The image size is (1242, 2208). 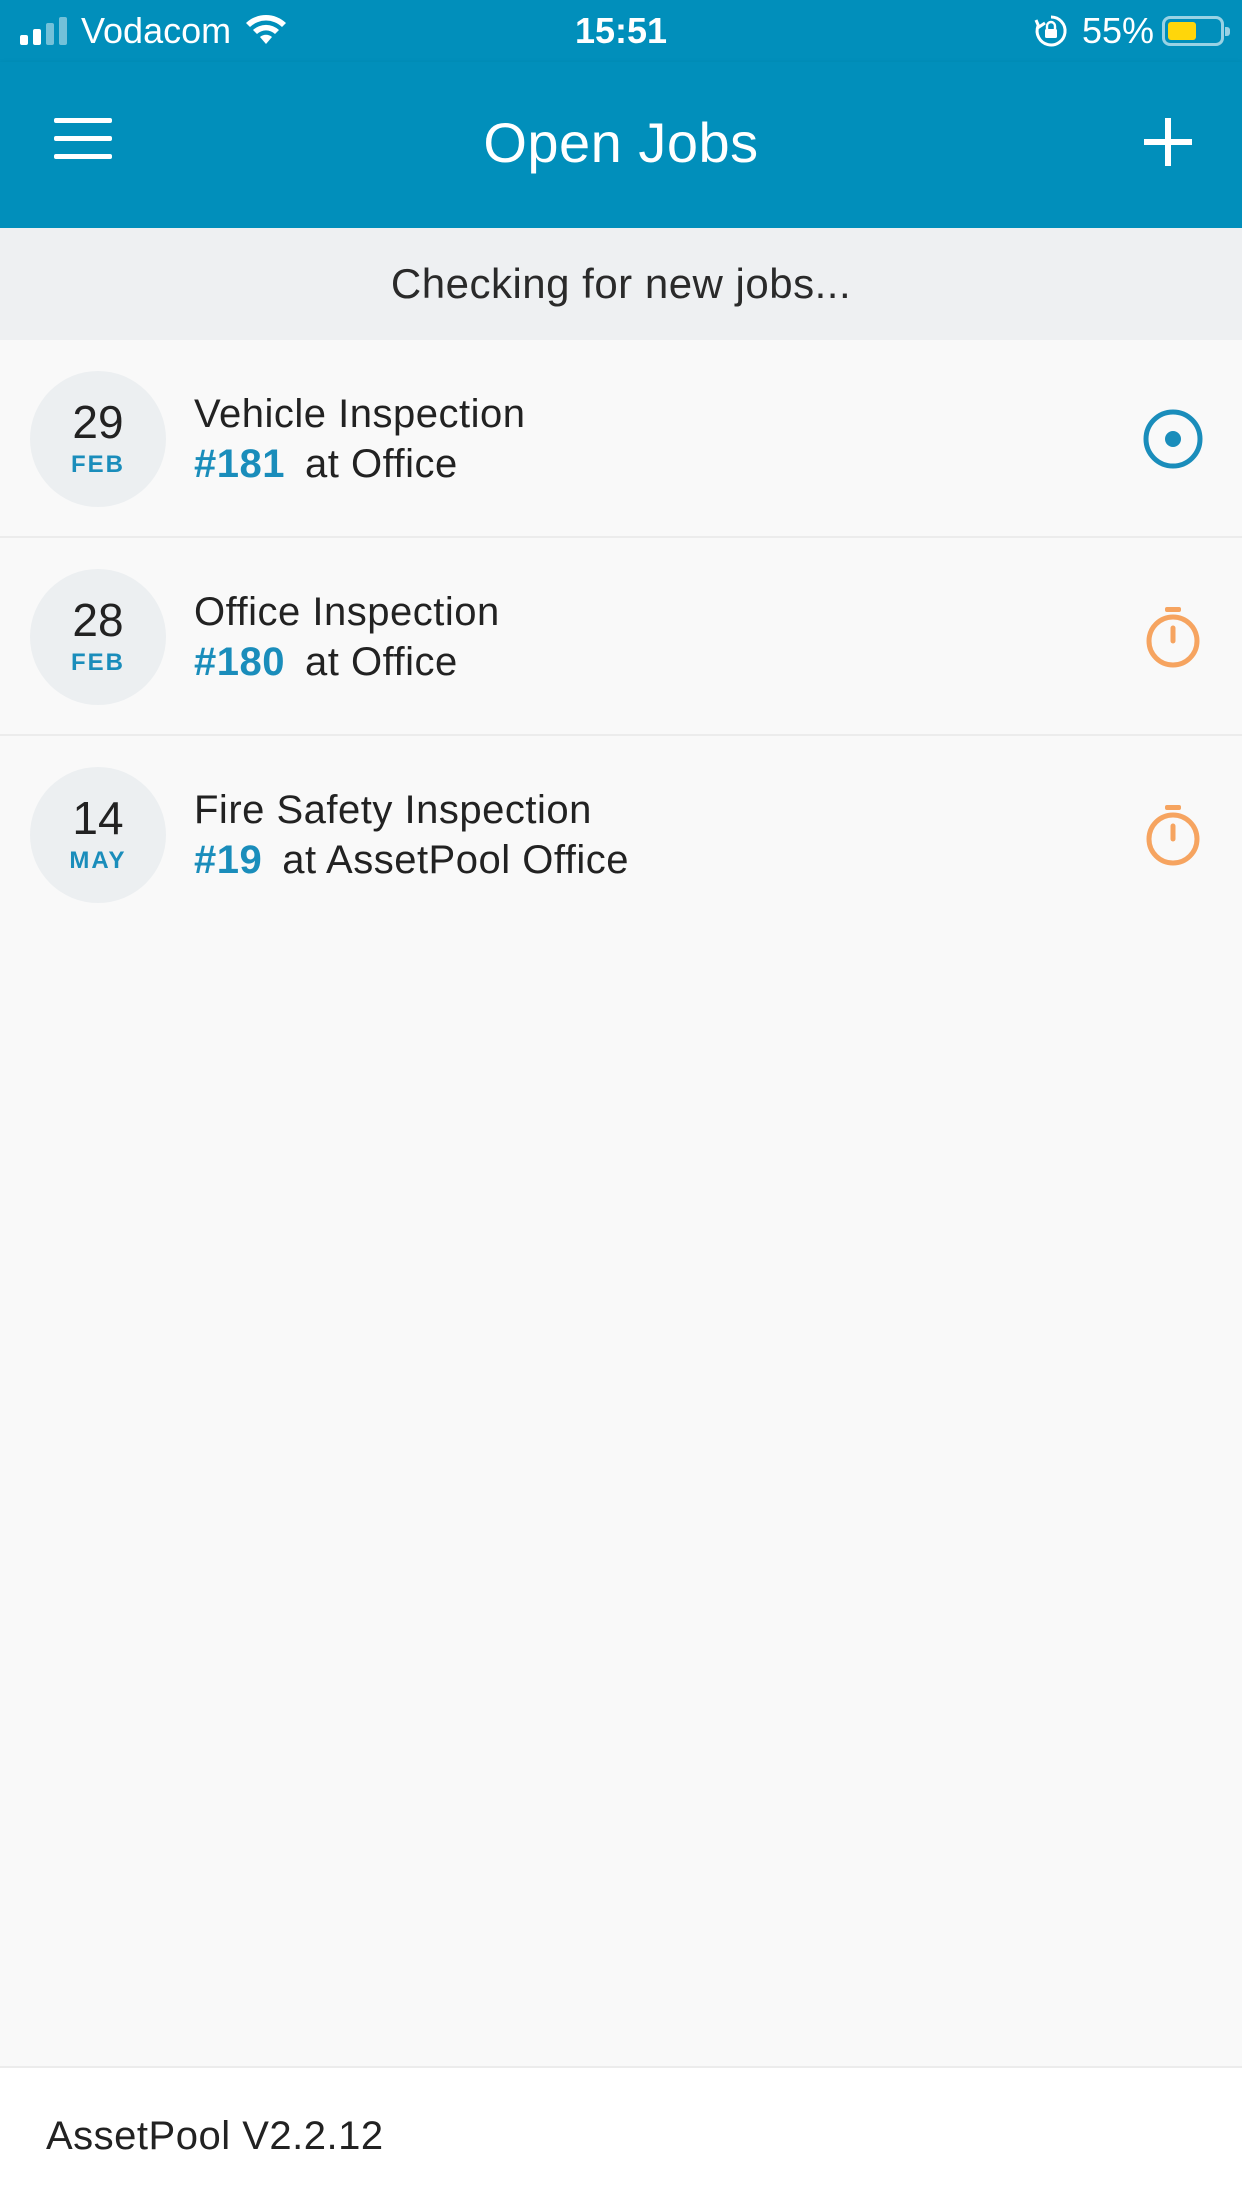 What do you see at coordinates (1050, 31) in the screenshot?
I see `rotation-lock-icon` at bounding box center [1050, 31].